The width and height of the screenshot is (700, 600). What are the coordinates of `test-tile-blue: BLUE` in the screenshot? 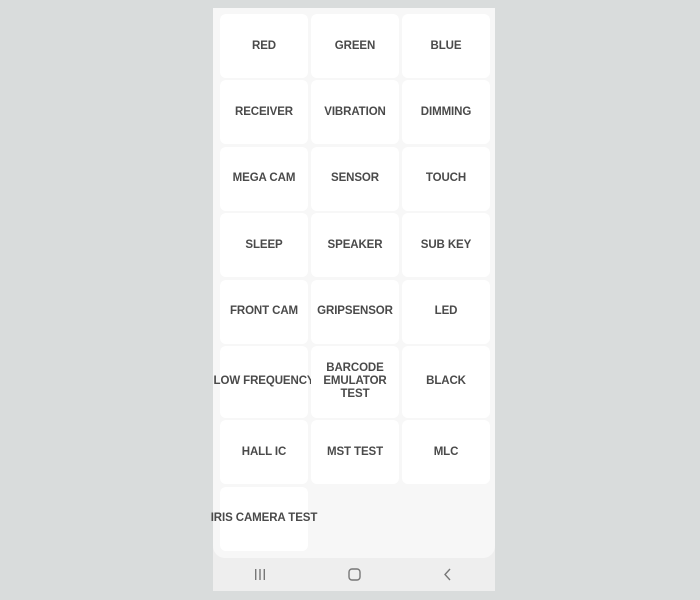 It's located at (446, 46).